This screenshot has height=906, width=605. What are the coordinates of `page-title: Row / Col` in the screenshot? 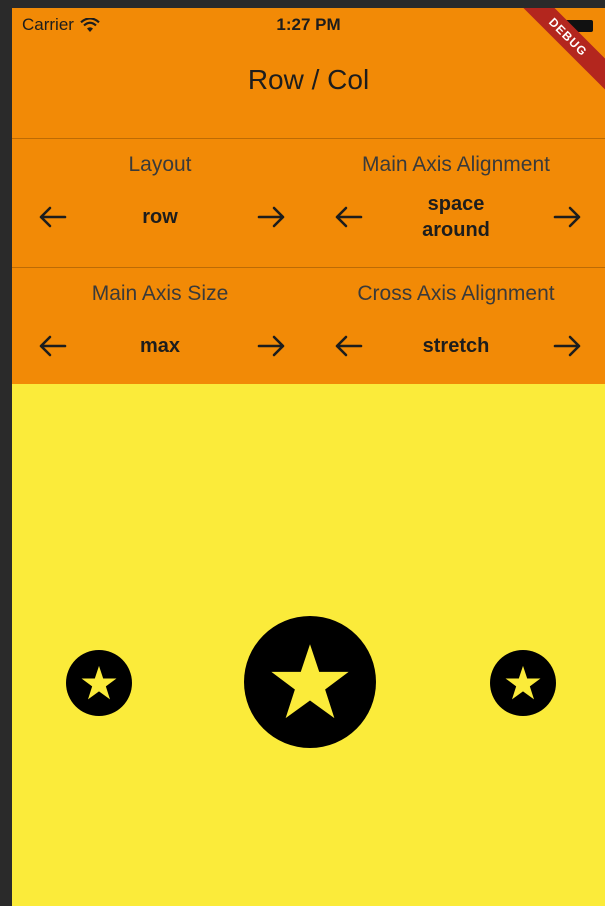 It's located at (308, 79).